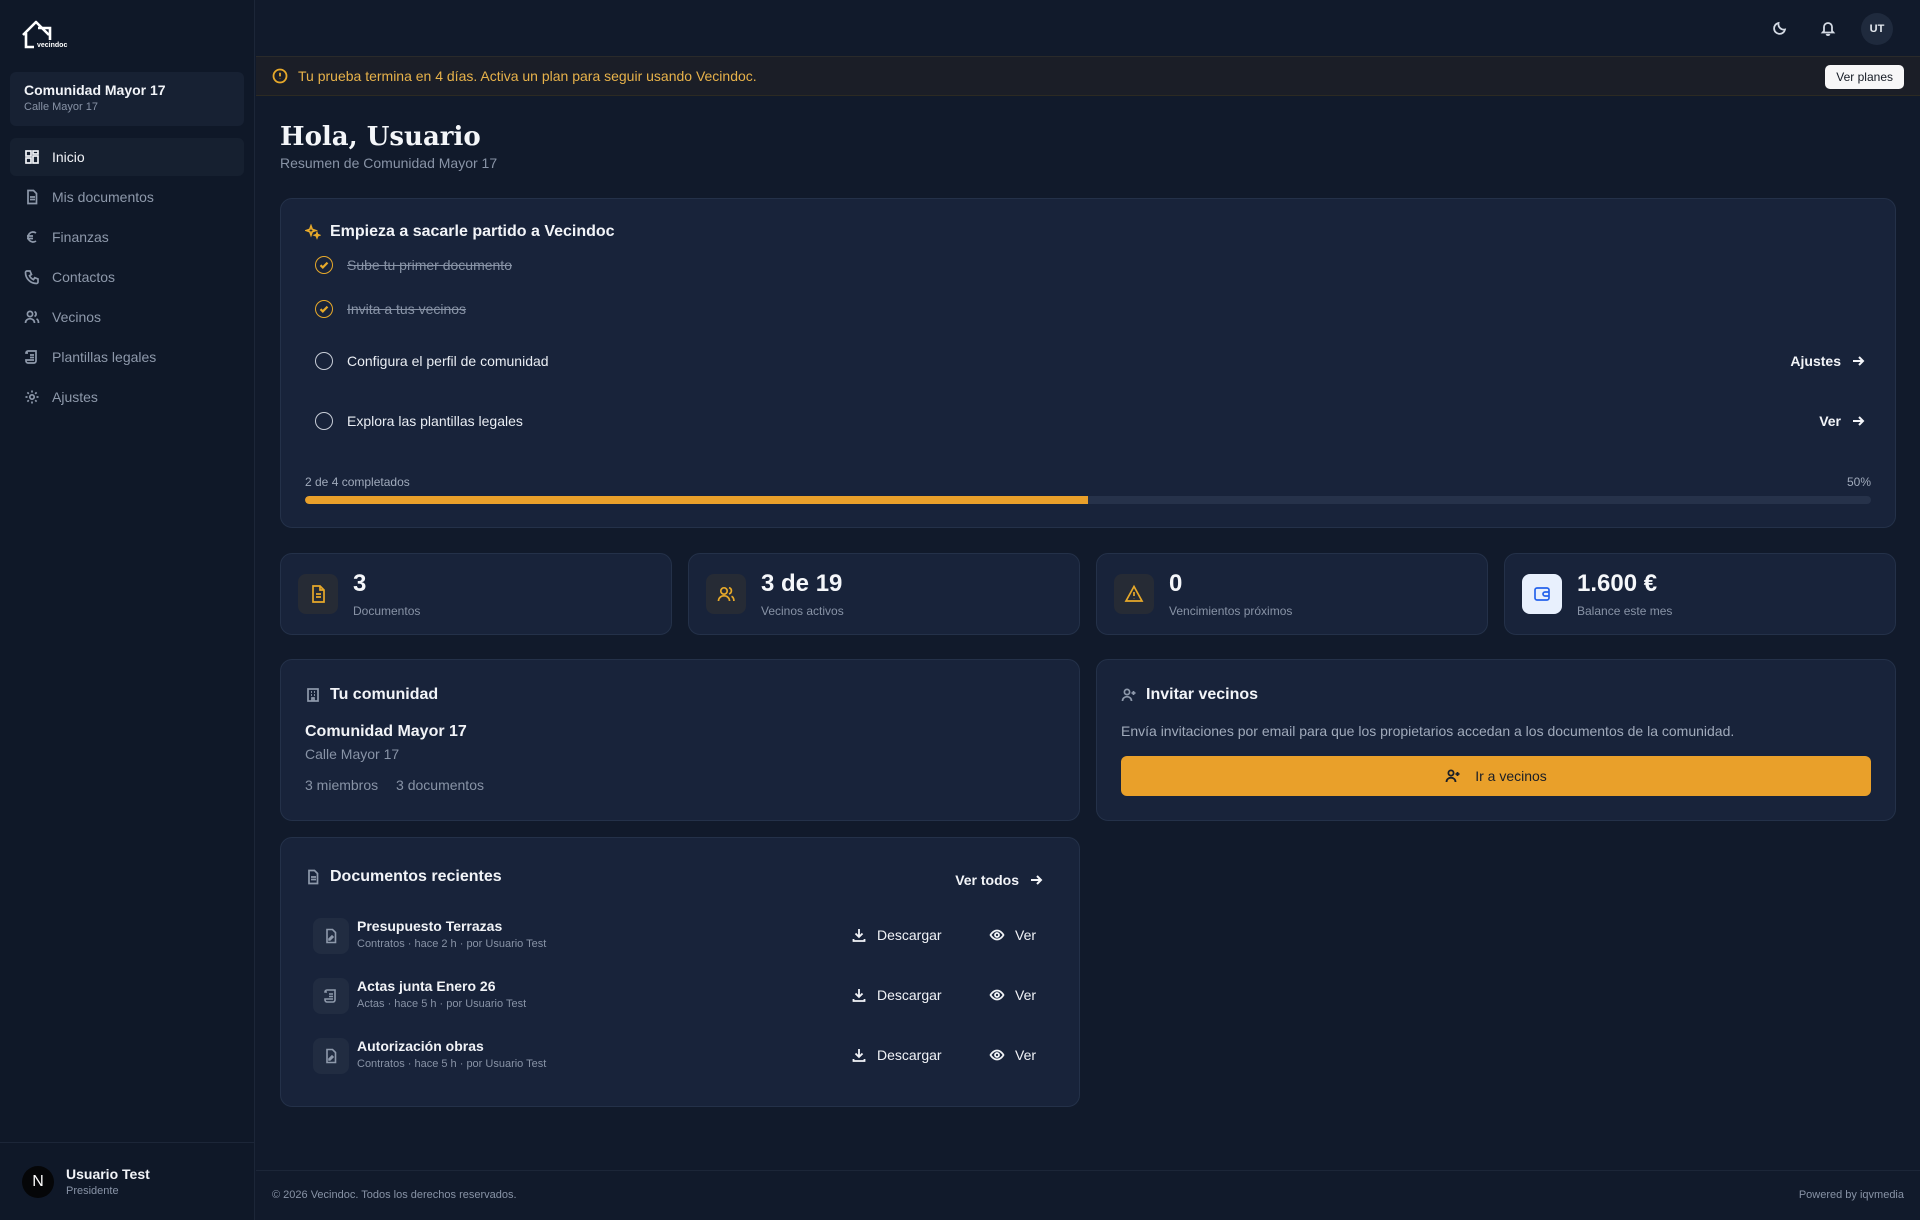 This screenshot has width=1920, height=1220. Describe the element at coordinates (1231, 611) in the screenshot. I see `stat-label: Vencimientos próximos` at that location.